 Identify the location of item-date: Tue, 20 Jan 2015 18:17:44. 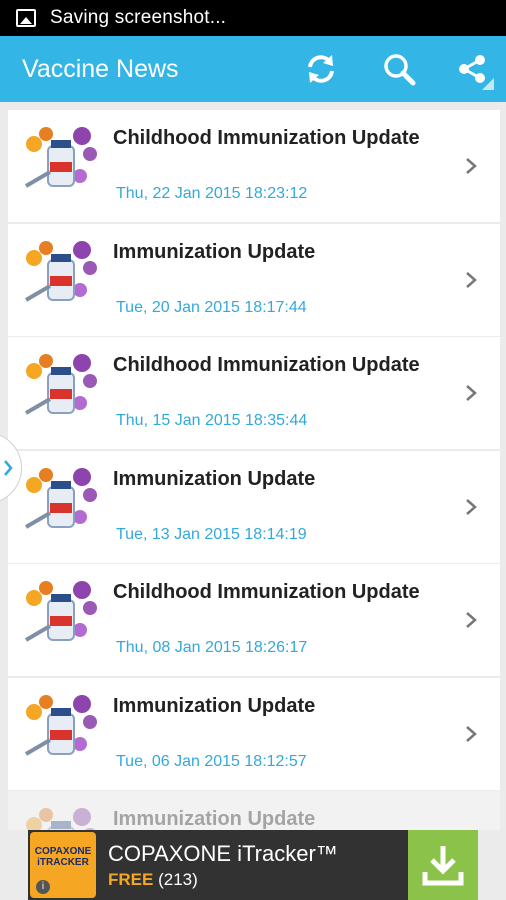
(211, 307).